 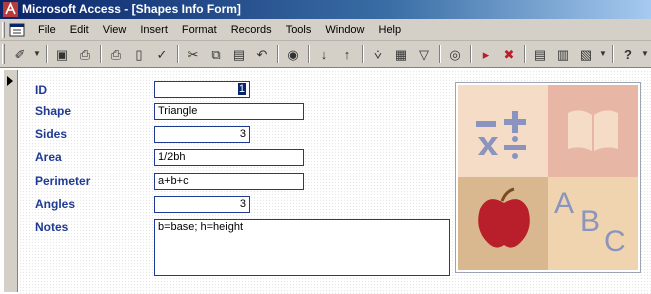 What do you see at coordinates (63, 181) in the screenshot?
I see `perimeter-label: Perimeter` at bounding box center [63, 181].